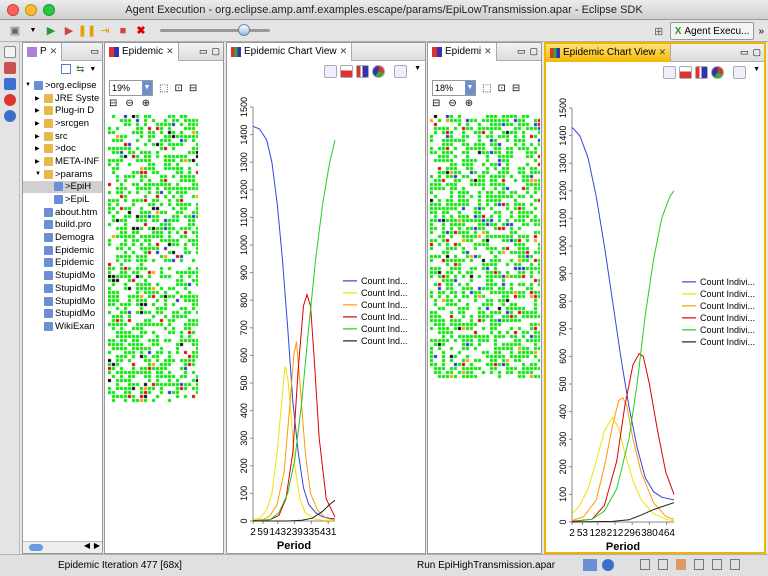 This screenshot has height=576, width=768. I want to click on zoom-window-button, so click(49, 10).